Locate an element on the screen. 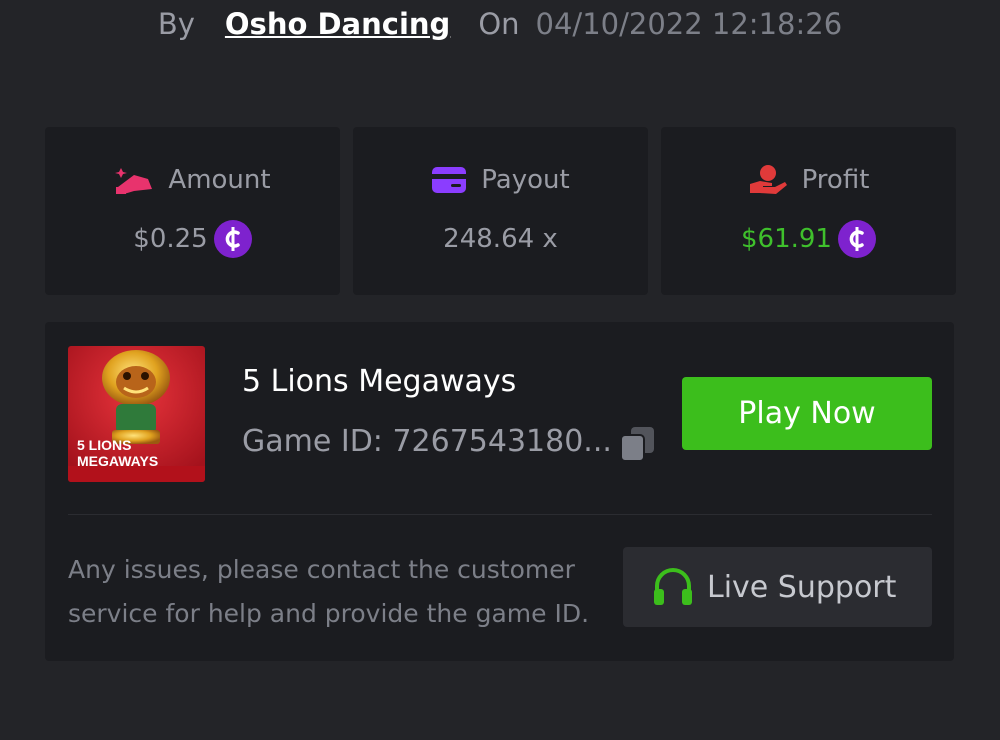  payout-card: Payout 248.64 x is located at coordinates (500, 211).